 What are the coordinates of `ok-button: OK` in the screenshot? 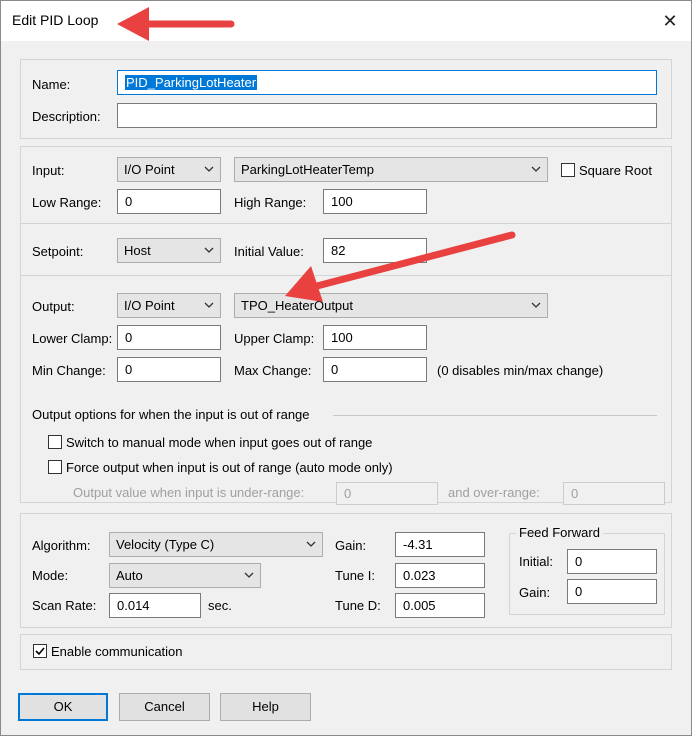 It's located at (63, 707).